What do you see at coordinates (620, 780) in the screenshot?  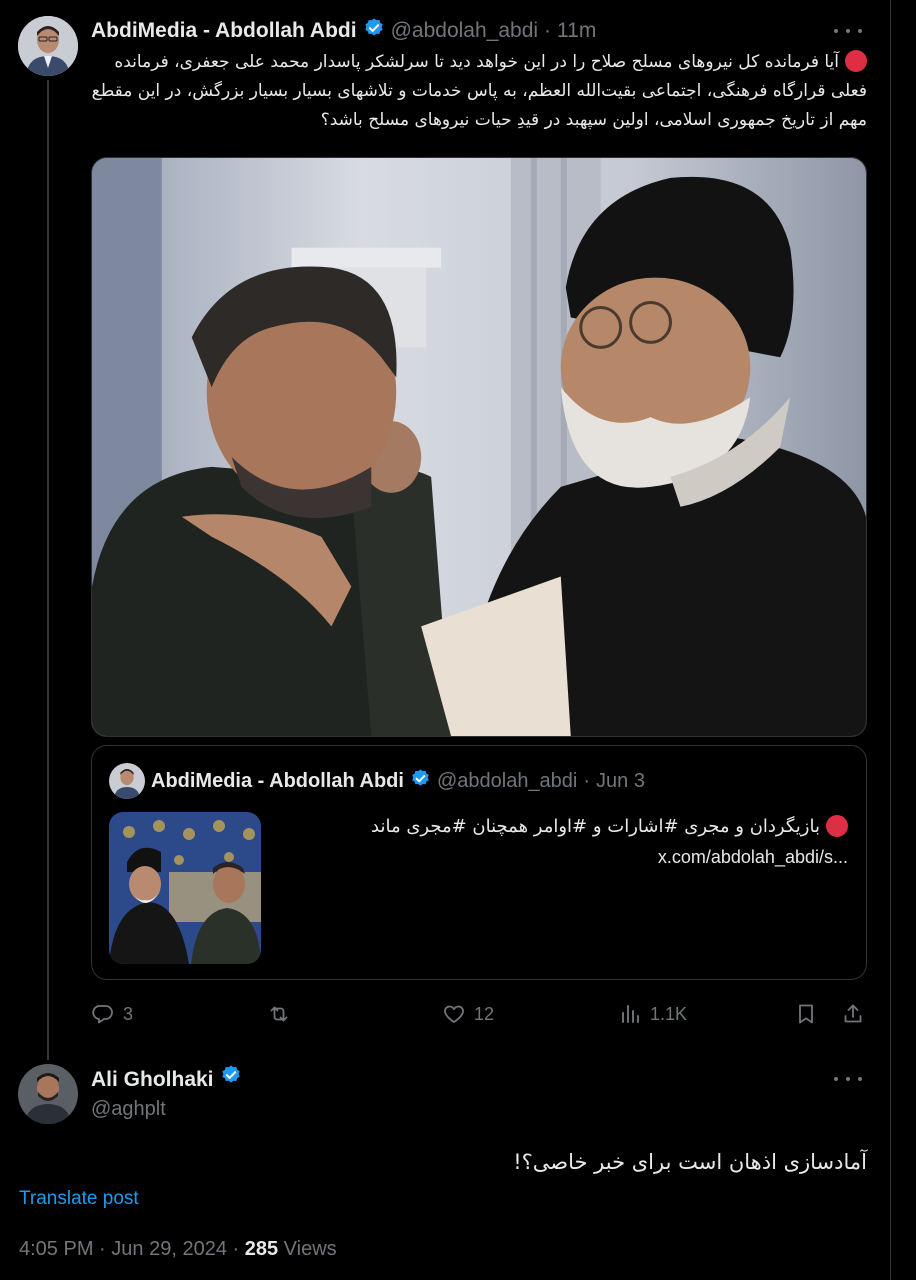 I see `quoted-post-date: Jun 3` at bounding box center [620, 780].